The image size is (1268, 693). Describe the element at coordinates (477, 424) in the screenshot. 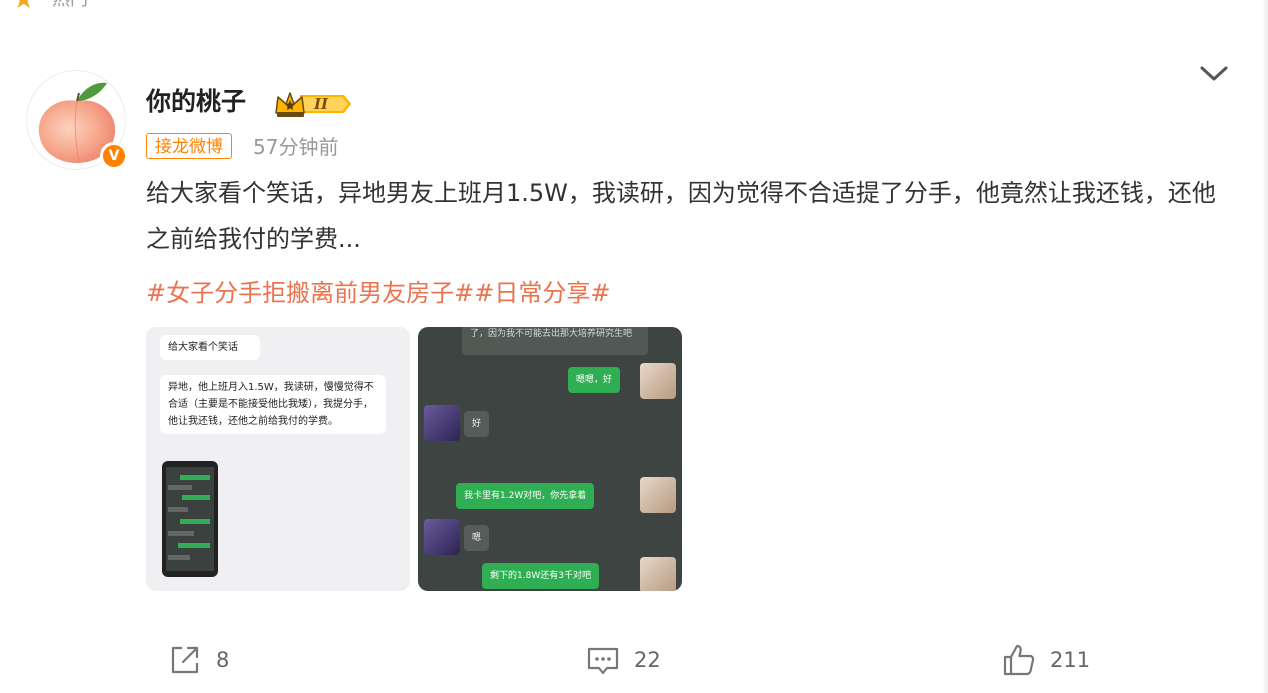

I see `chat-bubble: 好` at that location.